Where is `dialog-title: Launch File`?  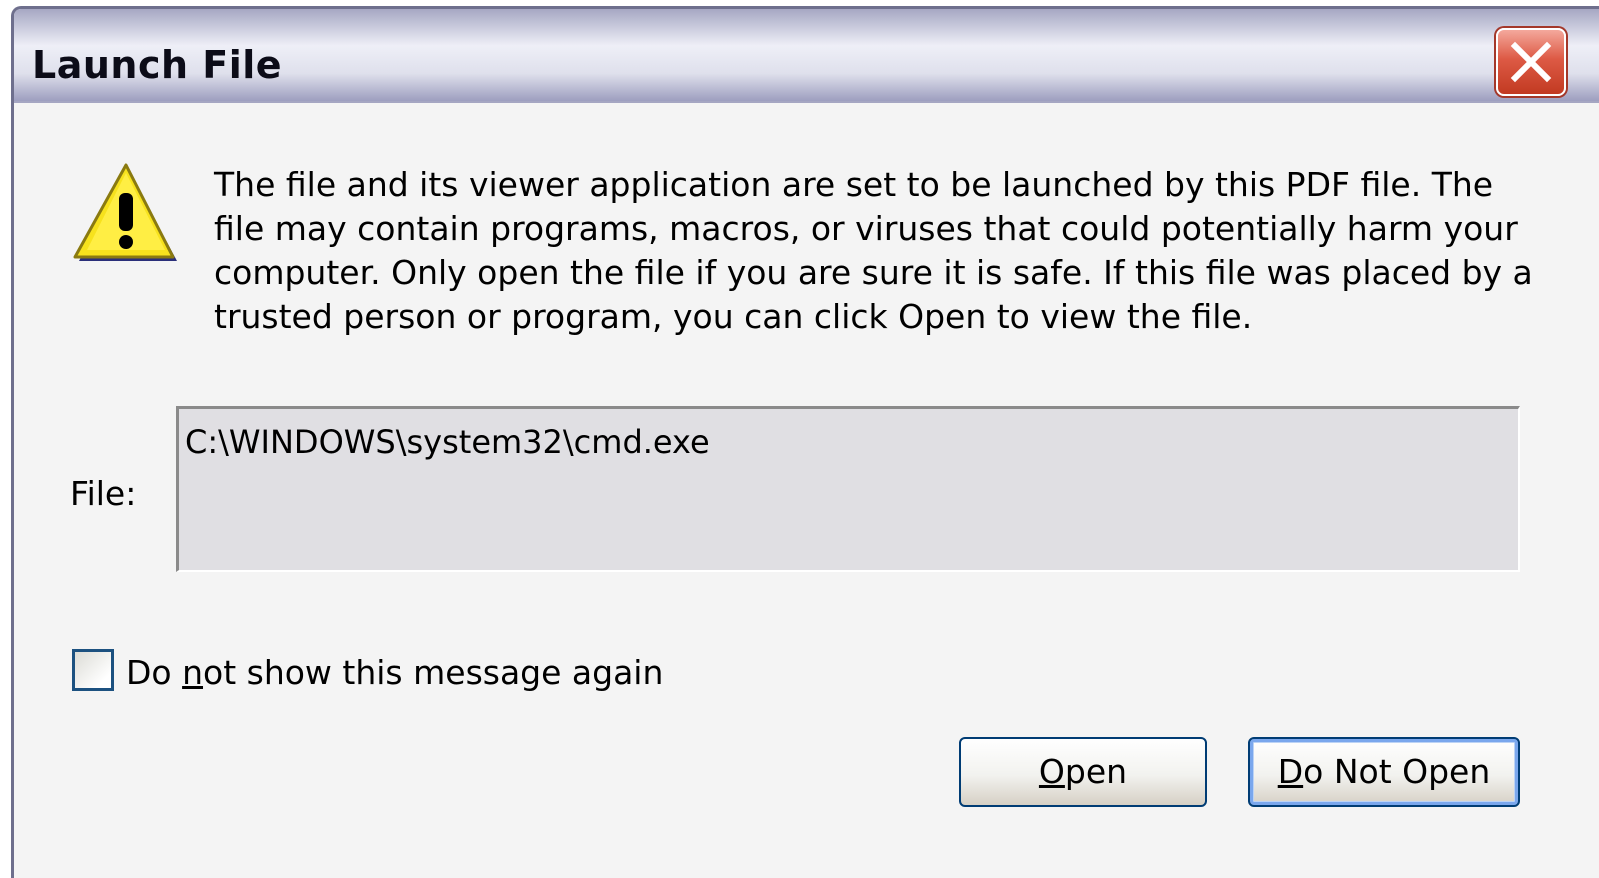
dialog-title: Launch File is located at coordinates (157, 65).